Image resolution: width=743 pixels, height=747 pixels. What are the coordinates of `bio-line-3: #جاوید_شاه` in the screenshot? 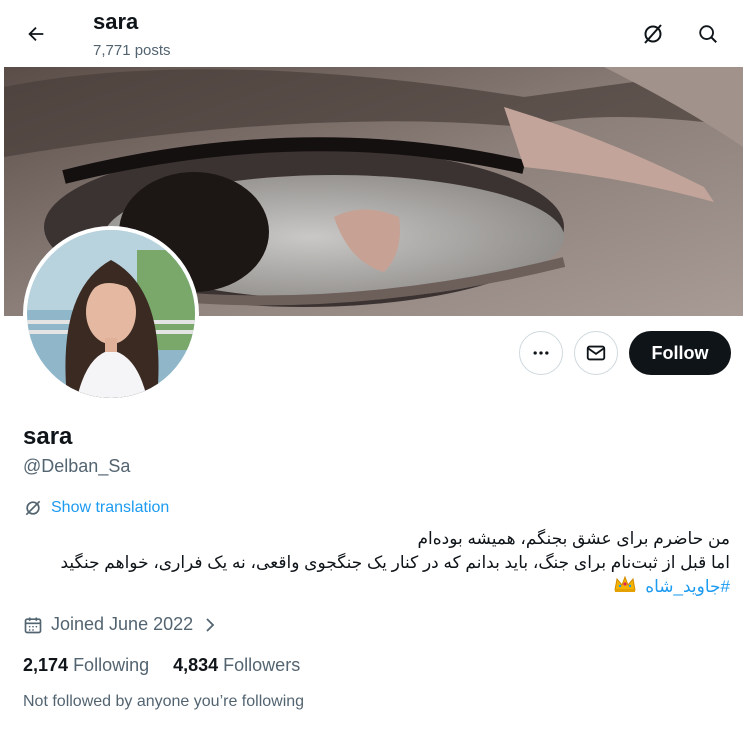 It's located at (375, 587).